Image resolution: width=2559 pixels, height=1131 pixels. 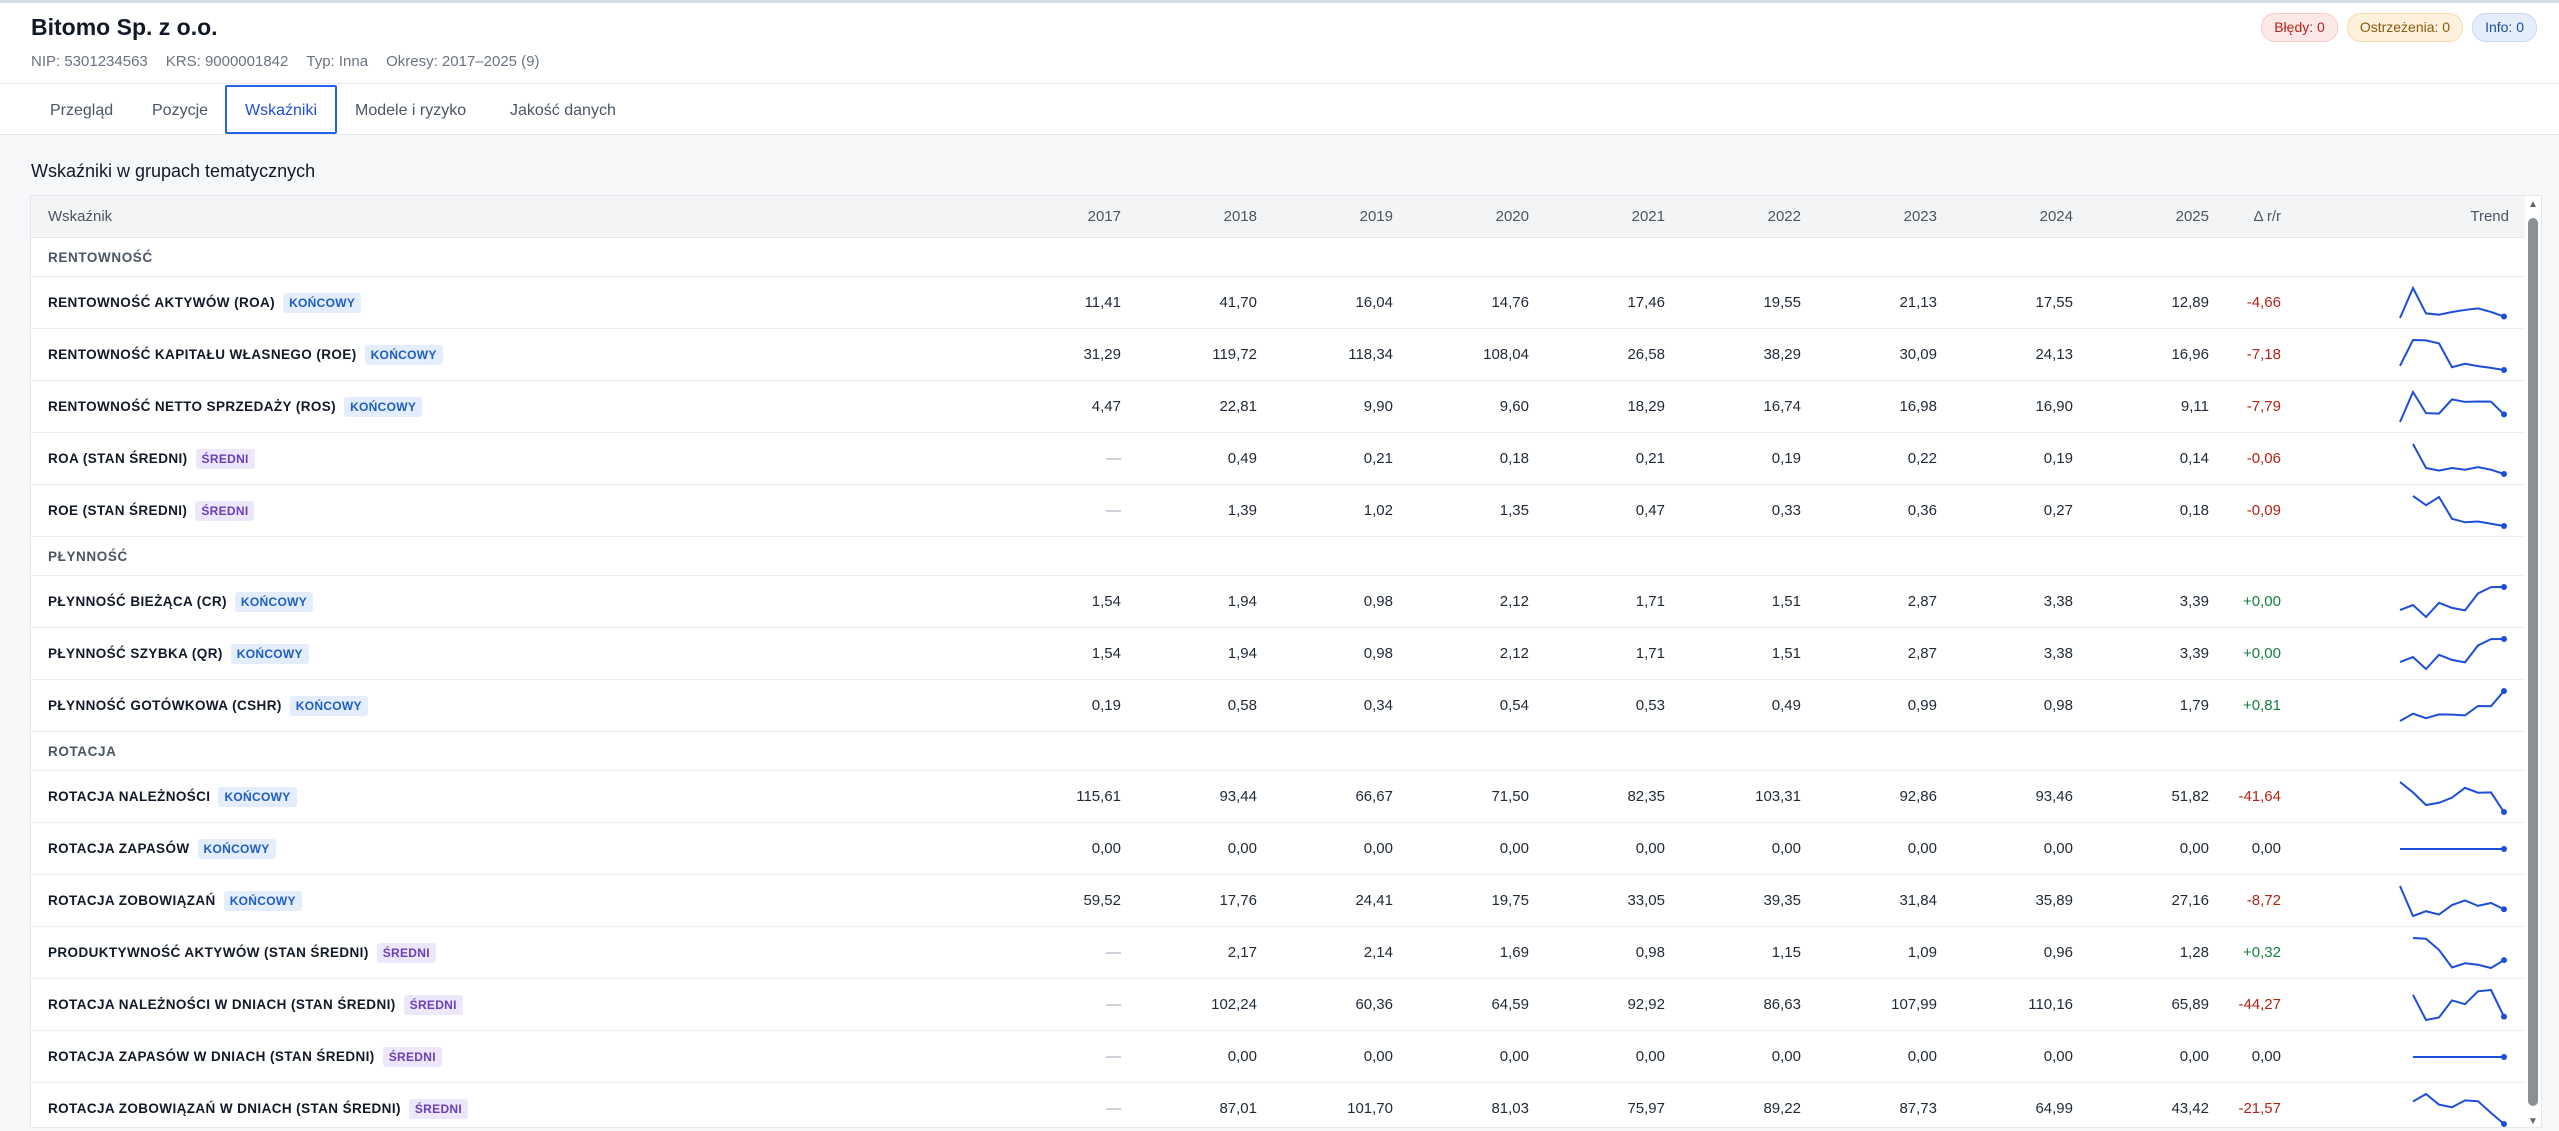 I want to click on indicator-name: ROTACJA NALEŻNOŚCI, so click(x=129, y=796).